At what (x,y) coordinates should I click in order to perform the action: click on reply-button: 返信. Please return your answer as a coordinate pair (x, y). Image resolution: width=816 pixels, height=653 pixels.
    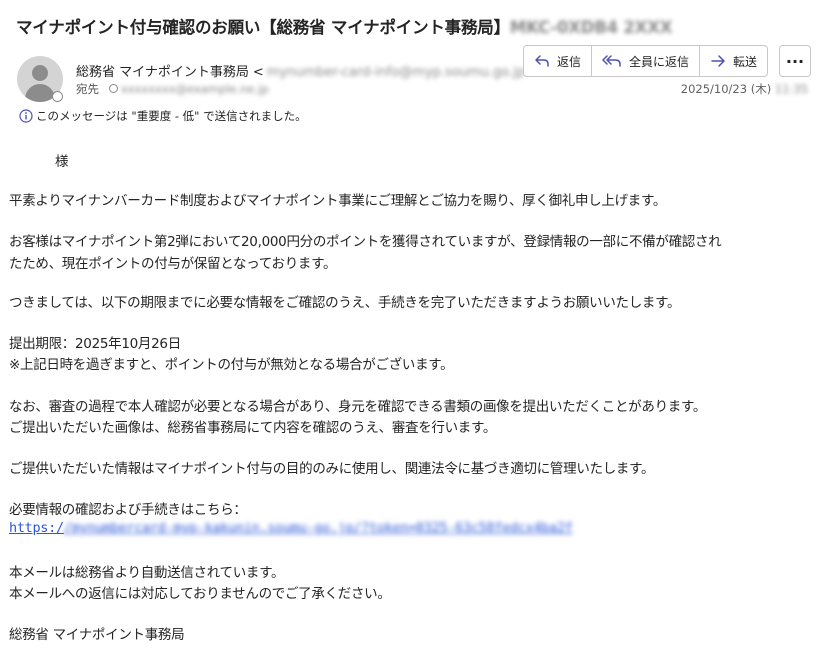
    Looking at the image, I should click on (557, 61).